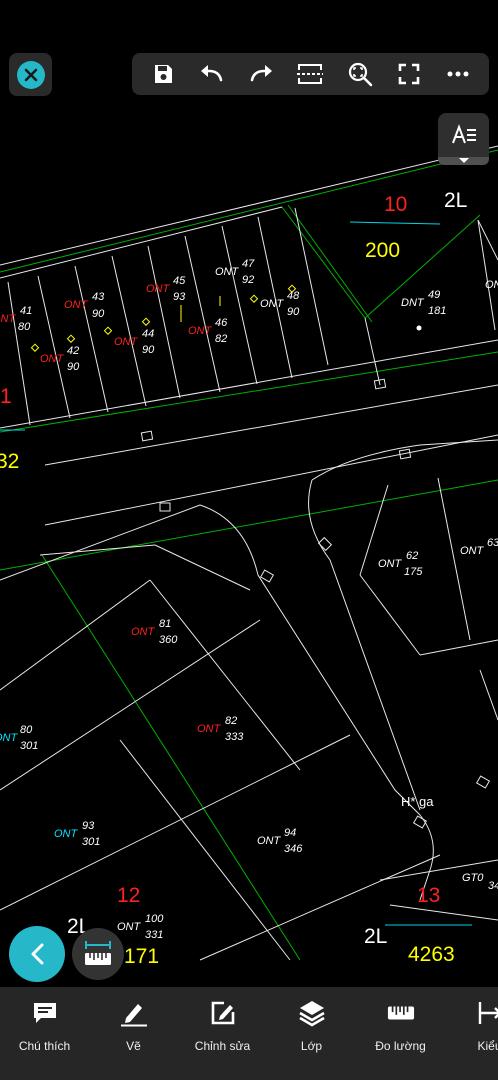  I want to click on top-toolbar, so click(310, 74).